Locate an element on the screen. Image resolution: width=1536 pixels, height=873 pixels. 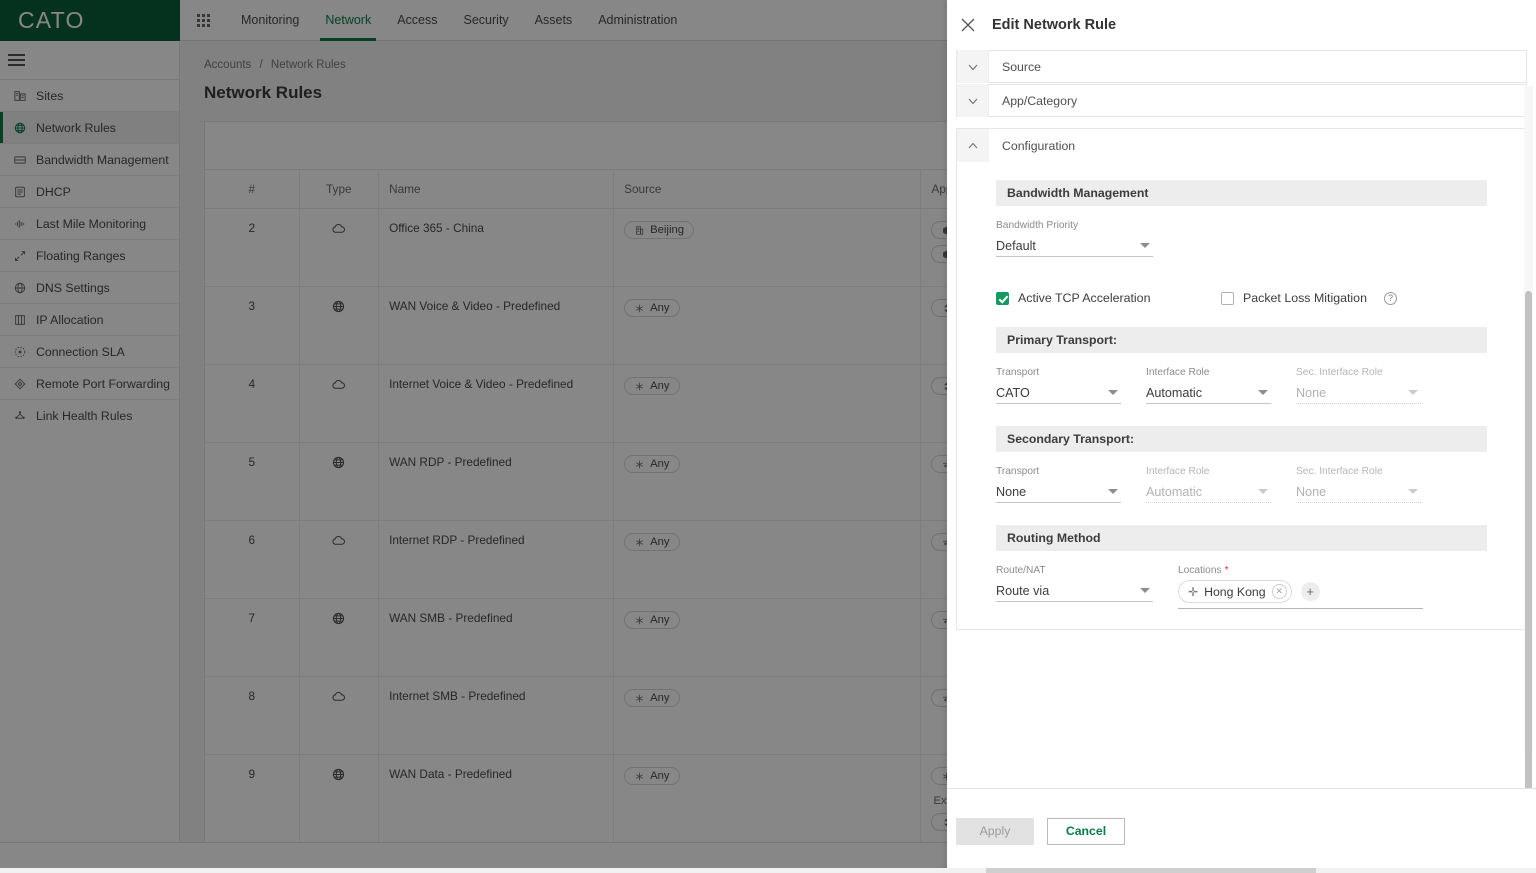
secondary-transport-label: Transport is located at coordinates (1018, 471).